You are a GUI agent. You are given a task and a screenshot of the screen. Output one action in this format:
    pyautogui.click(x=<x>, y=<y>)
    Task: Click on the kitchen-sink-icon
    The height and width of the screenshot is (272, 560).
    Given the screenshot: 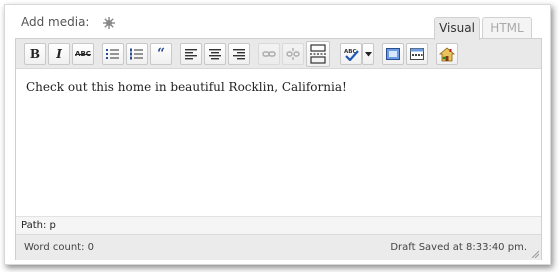 What is the action you would take?
    pyautogui.click(x=417, y=54)
    